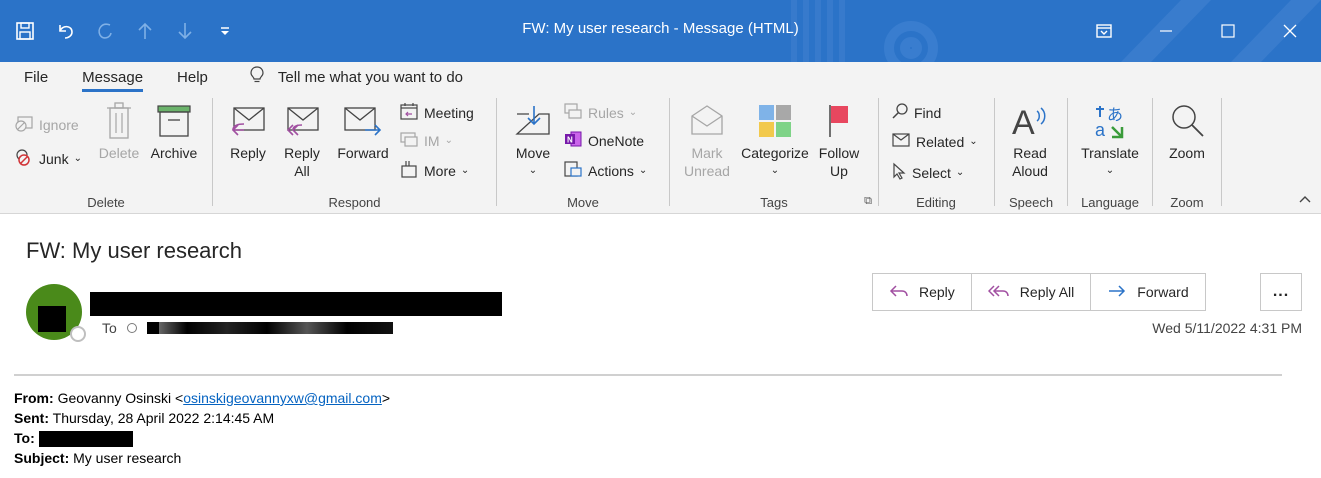 This screenshot has height=478, width=1321. I want to click on zoom-group-label: Zoom, so click(1187, 202).